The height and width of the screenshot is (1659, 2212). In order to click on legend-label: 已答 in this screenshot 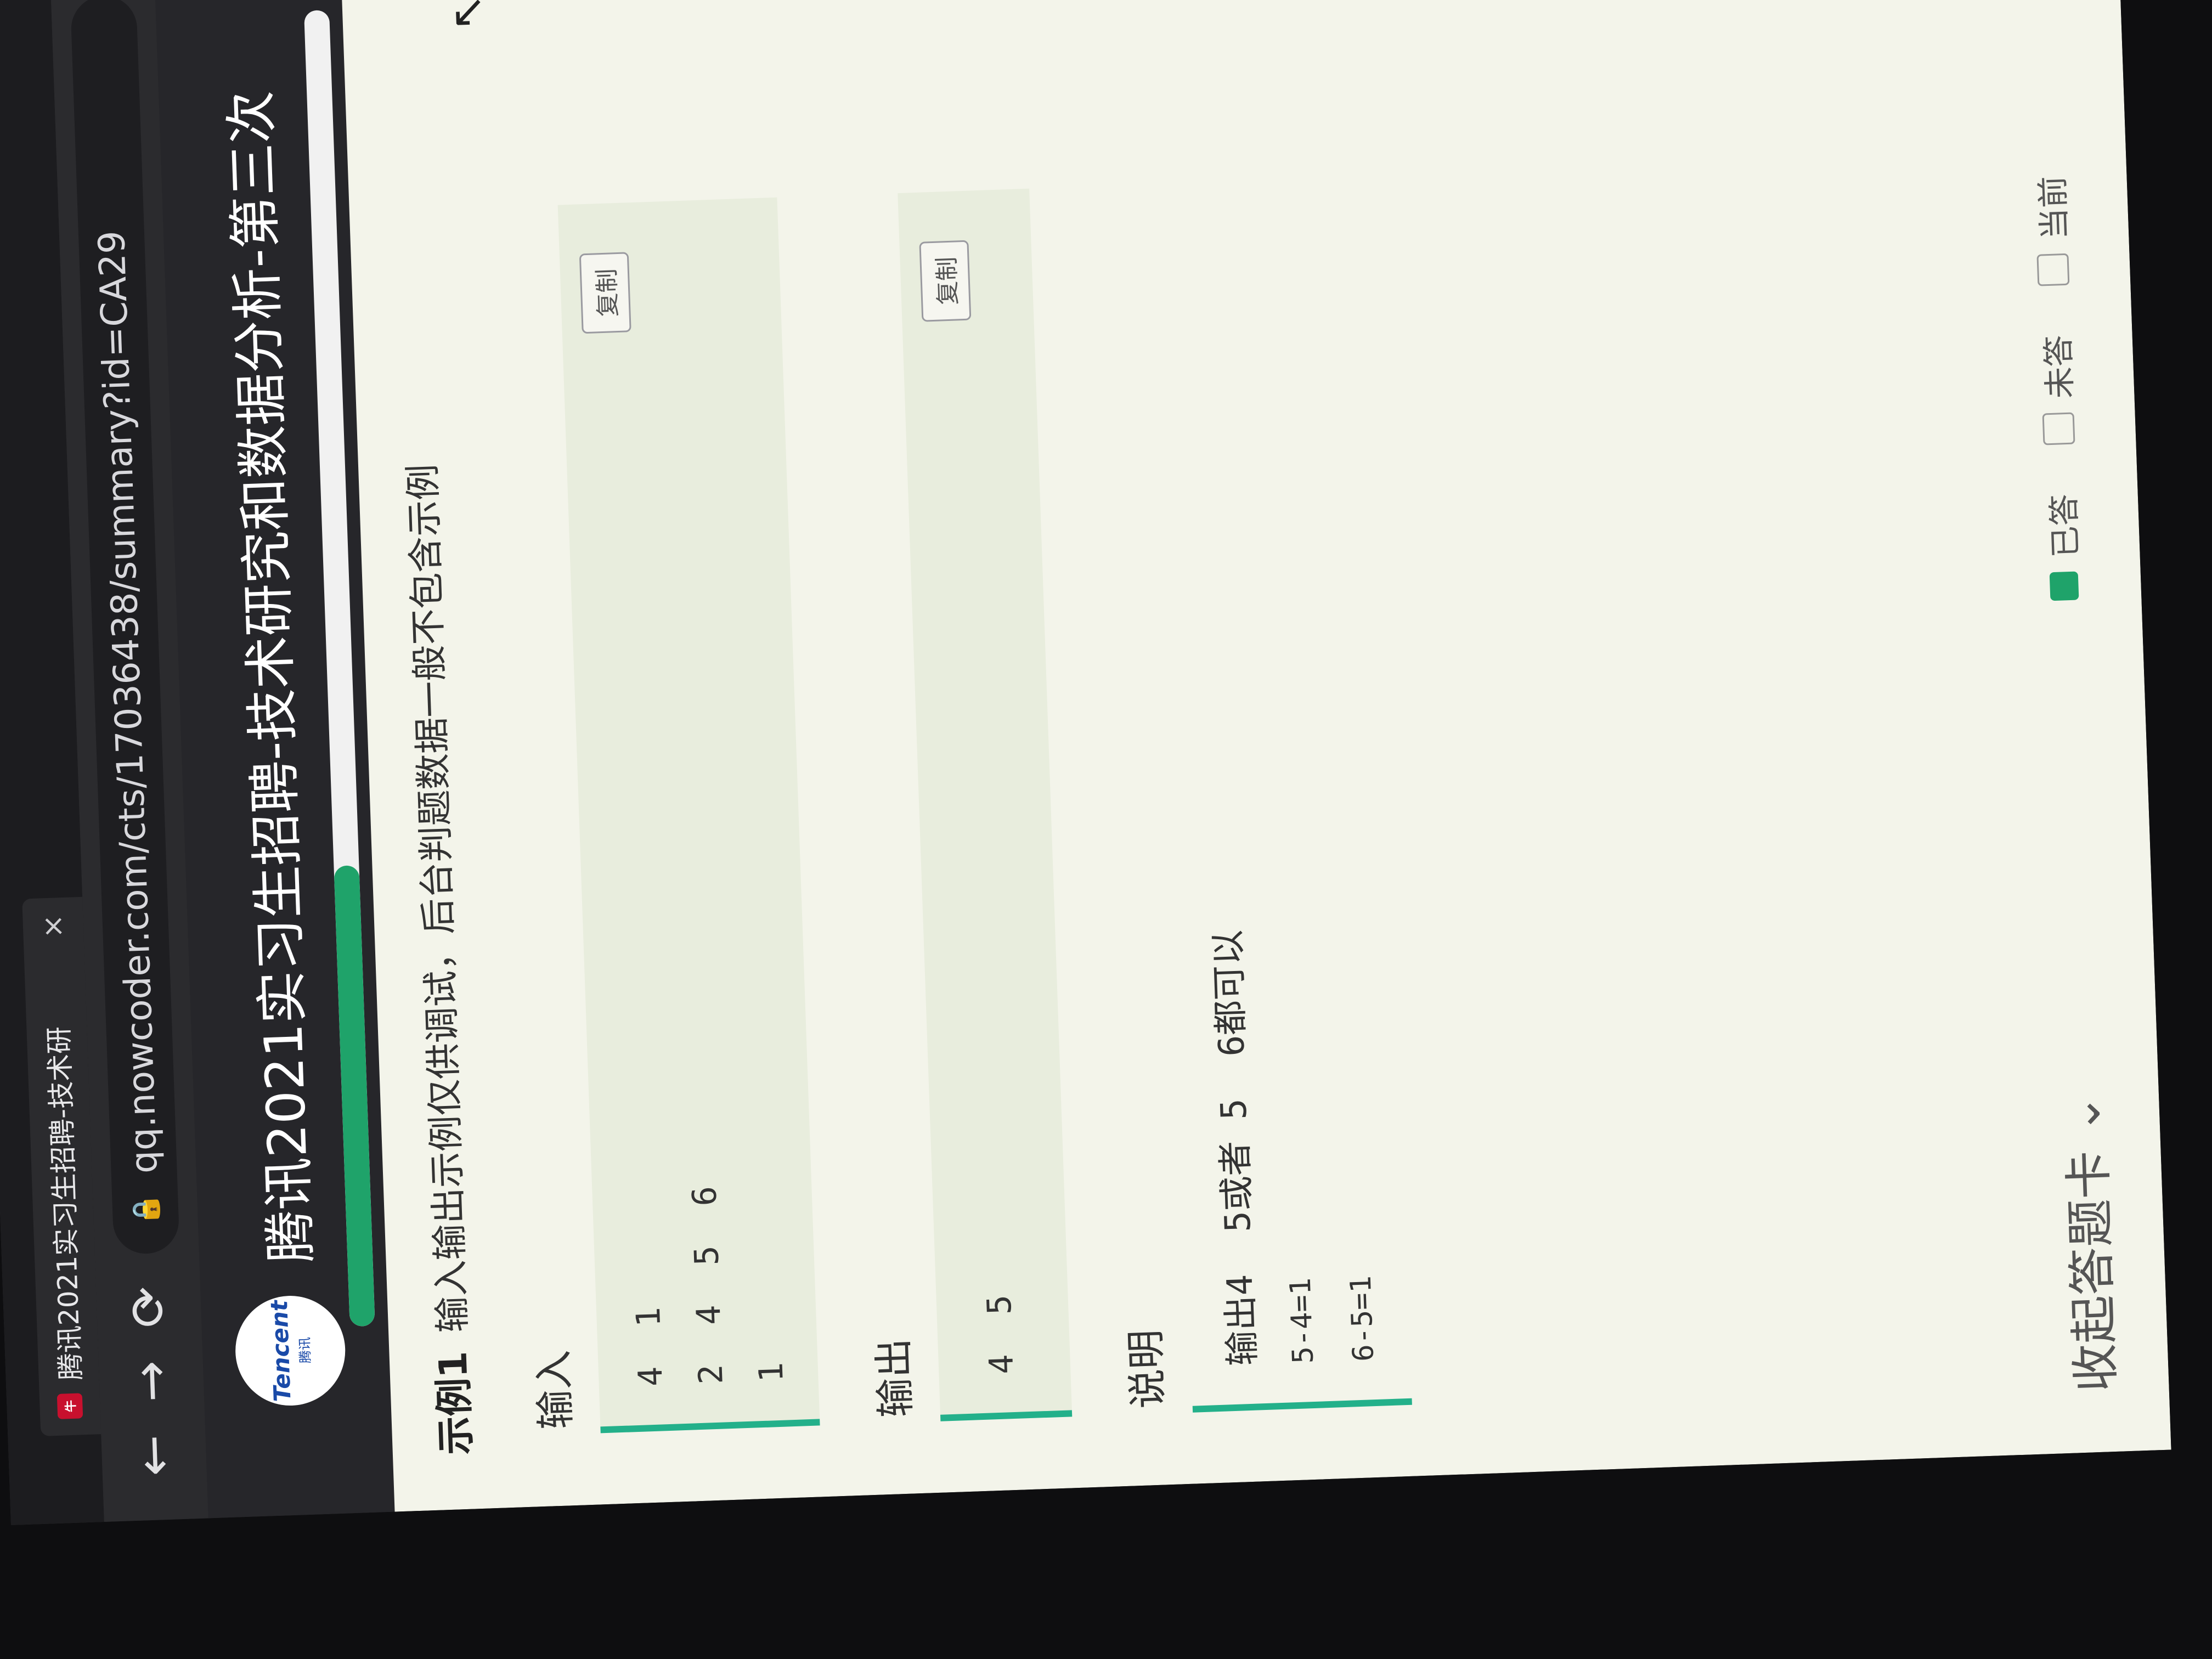, I will do `click(2065, 525)`.